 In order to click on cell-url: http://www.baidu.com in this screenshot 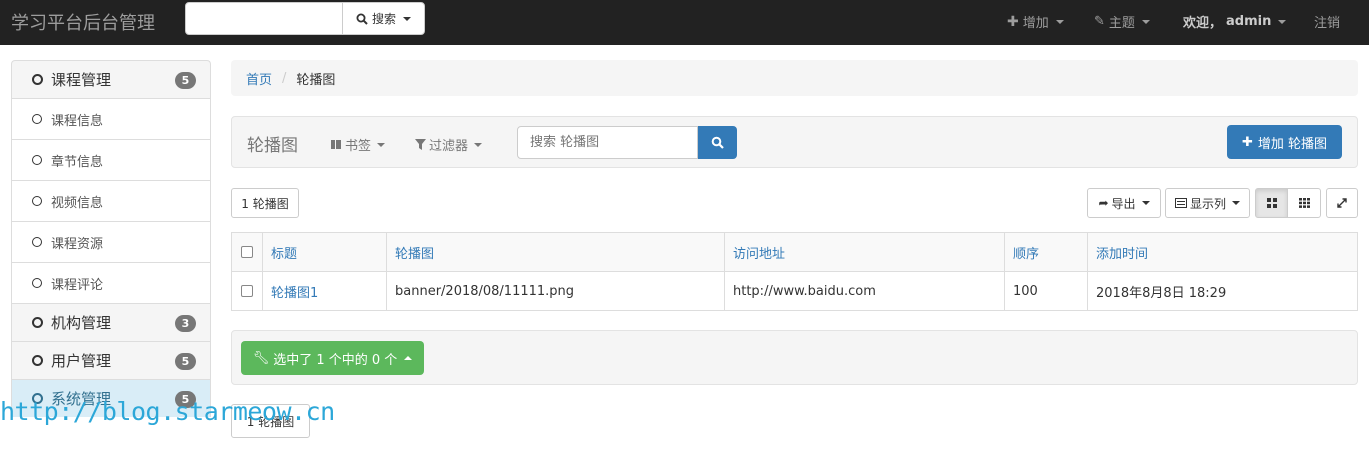, I will do `click(864, 291)`.